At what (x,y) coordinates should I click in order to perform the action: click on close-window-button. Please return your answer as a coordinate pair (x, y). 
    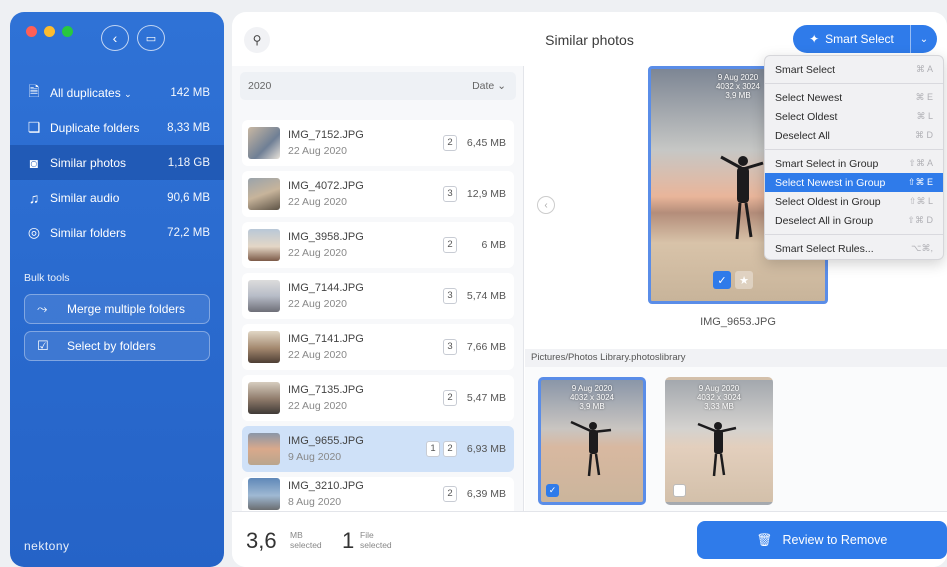
    Looking at the image, I should click on (31, 31).